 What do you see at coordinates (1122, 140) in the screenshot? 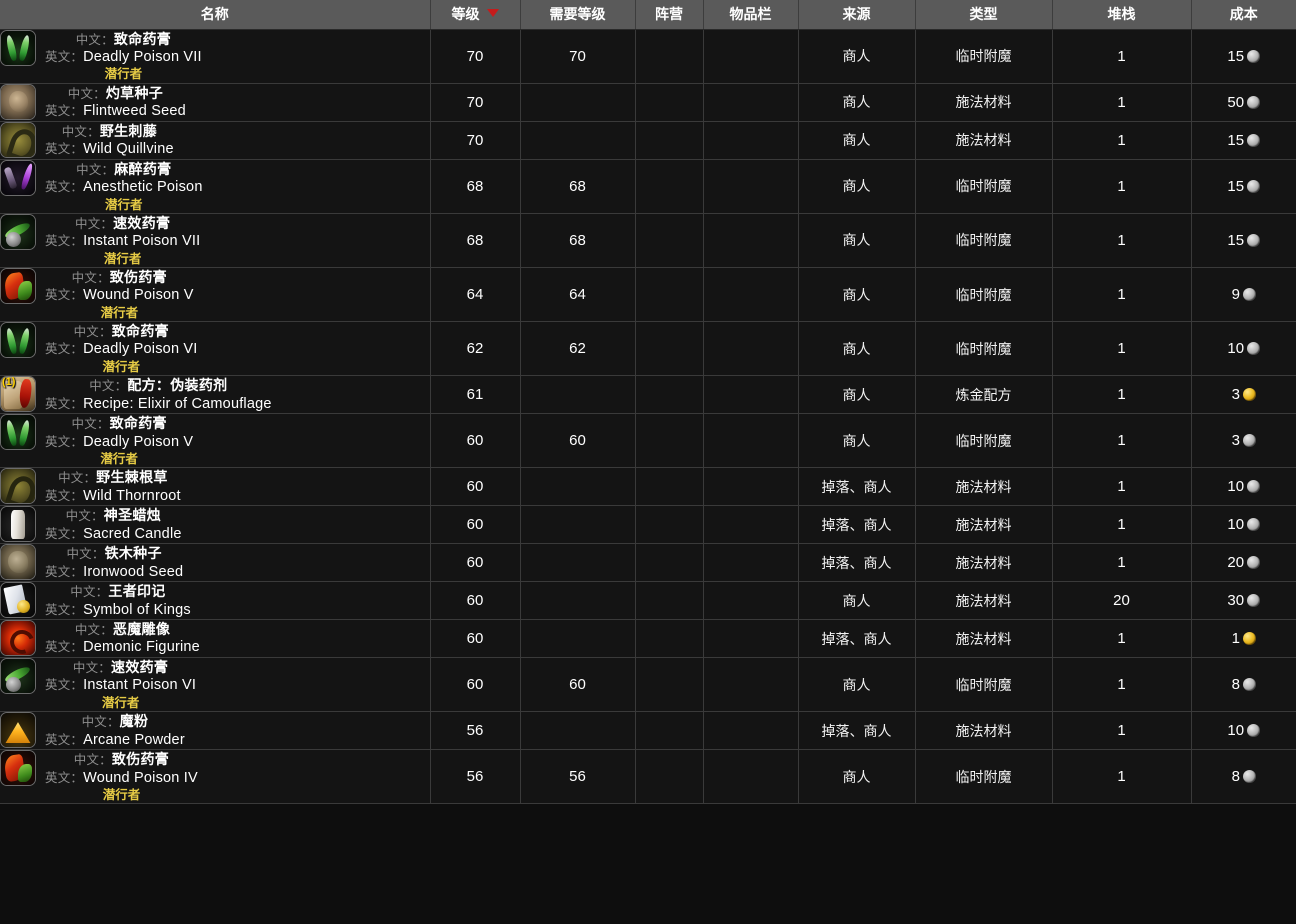
I see `item-stack-cell: 1` at bounding box center [1122, 140].